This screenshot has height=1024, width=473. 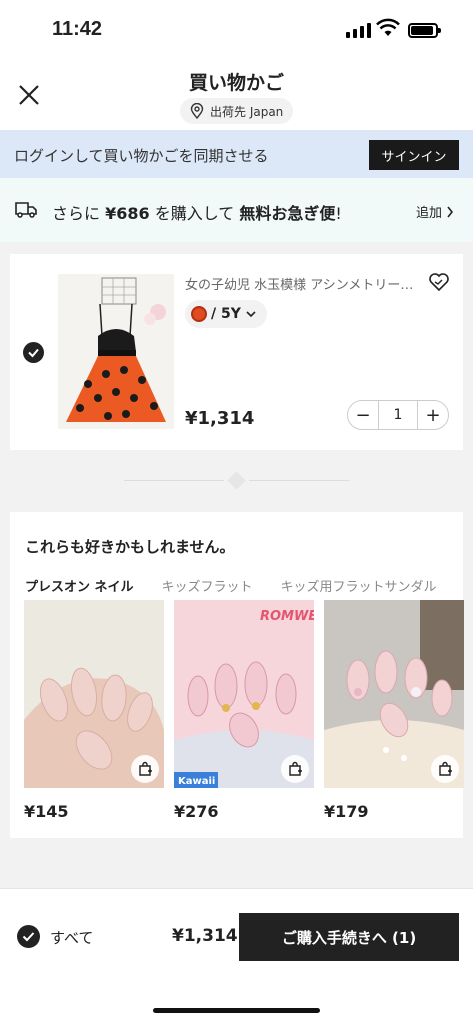 I want to click on add-items-link: 追加, so click(x=435, y=211).